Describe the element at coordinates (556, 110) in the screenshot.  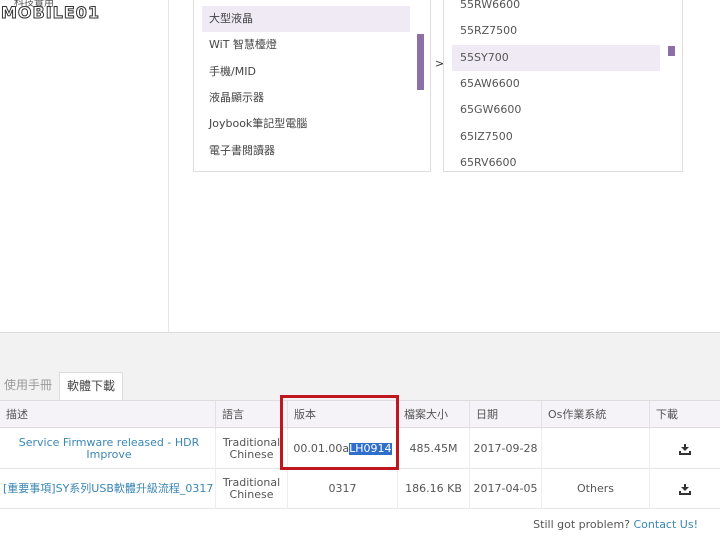
I see `model-item: 65GW6600` at that location.